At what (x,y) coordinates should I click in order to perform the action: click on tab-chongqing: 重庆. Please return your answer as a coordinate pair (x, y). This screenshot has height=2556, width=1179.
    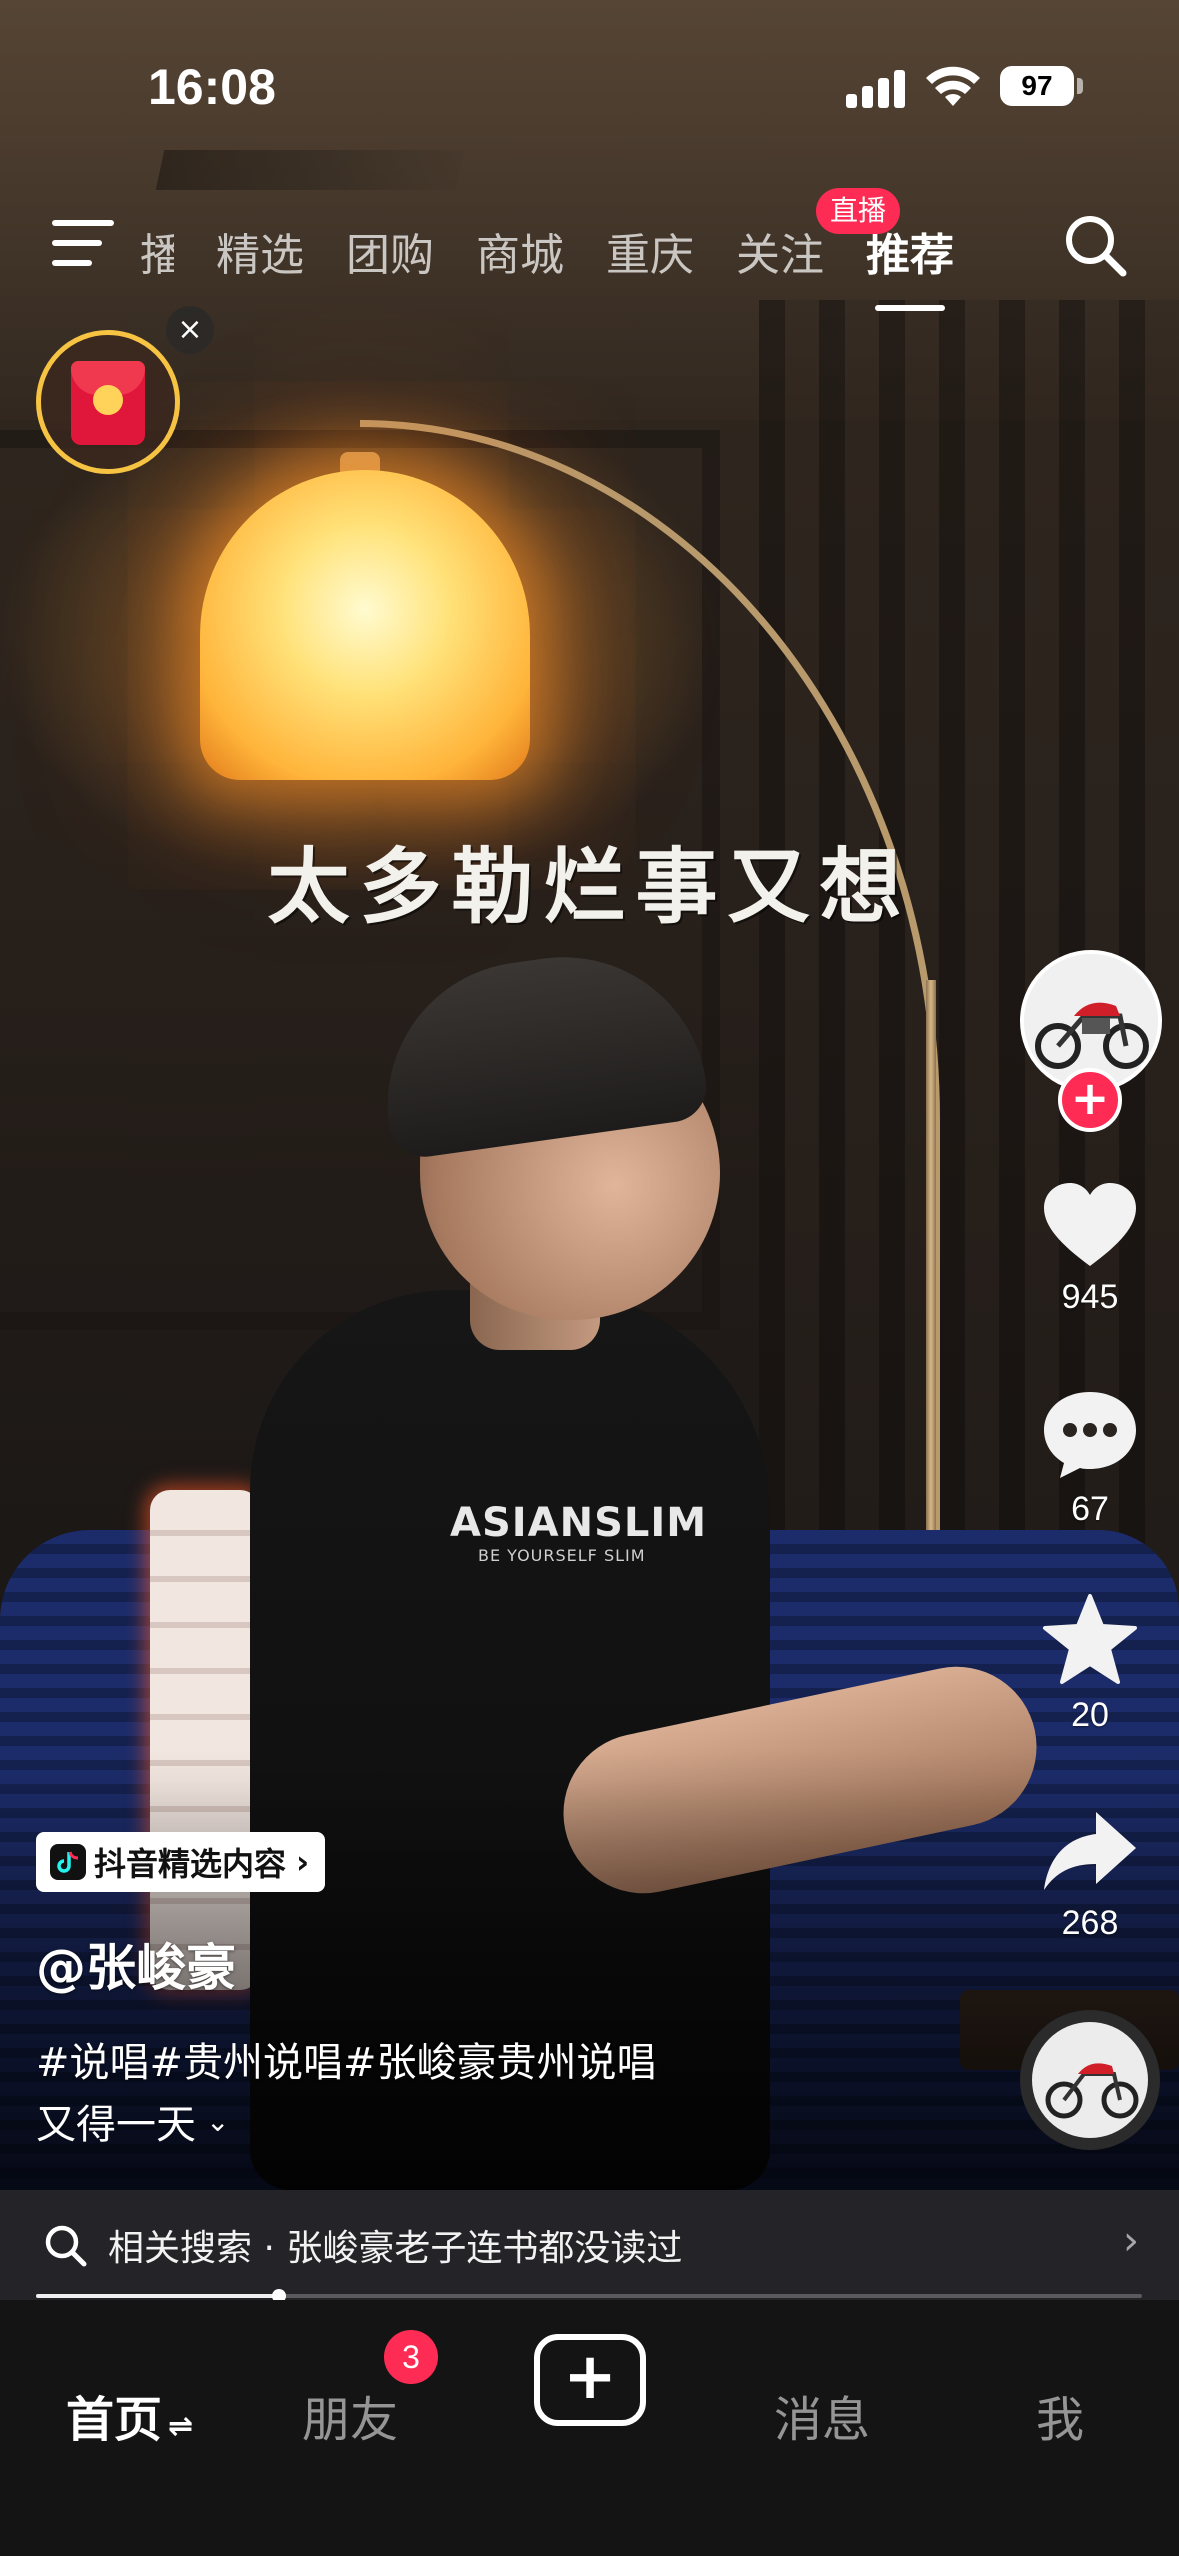
    Looking at the image, I should click on (650, 251).